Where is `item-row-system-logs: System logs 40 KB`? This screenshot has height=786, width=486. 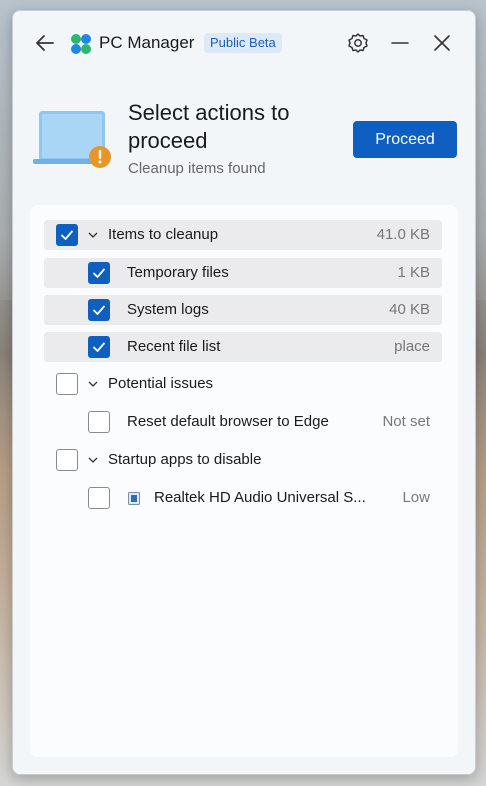
item-row-system-logs: System logs 40 KB is located at coordinates (243, 310).